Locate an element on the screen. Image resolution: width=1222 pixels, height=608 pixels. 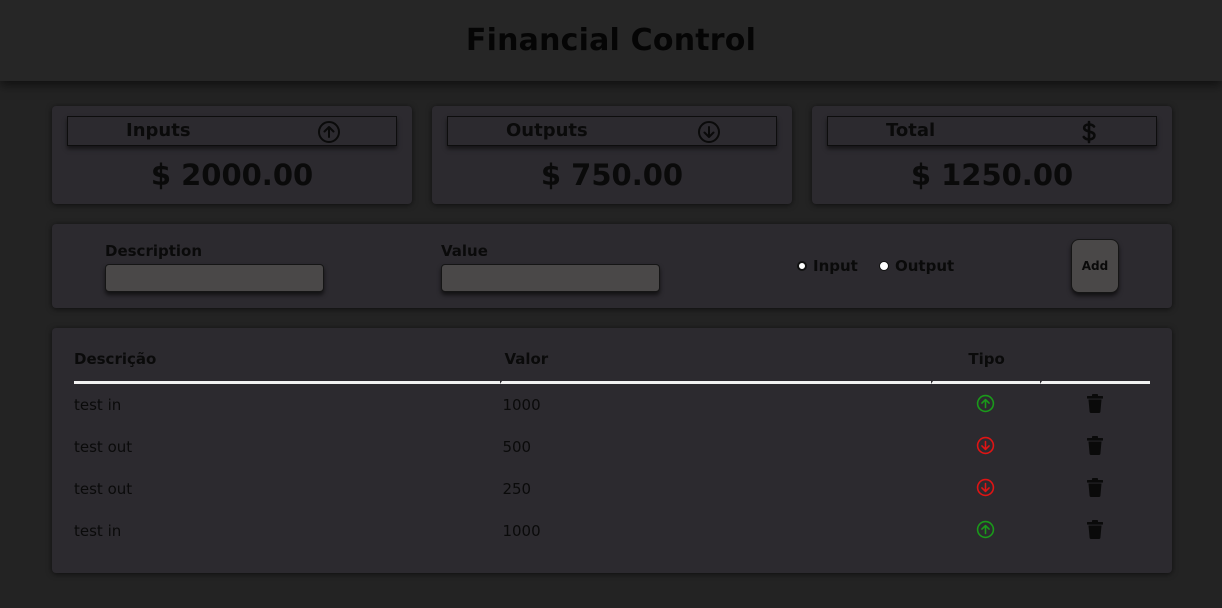
inputs-amount: $ 2000.00 is located at coordinates (232, 175).